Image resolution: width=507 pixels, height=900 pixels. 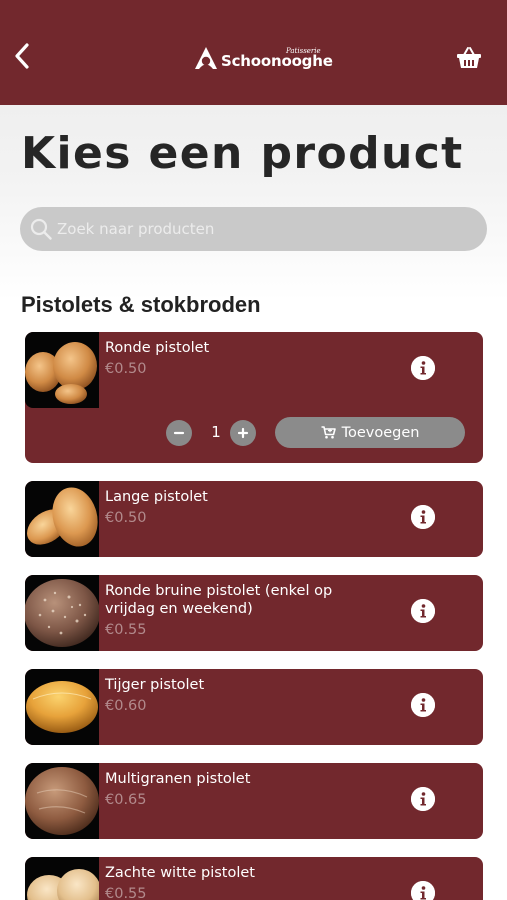 I want to click on back-button, so click(x=22, y=56).